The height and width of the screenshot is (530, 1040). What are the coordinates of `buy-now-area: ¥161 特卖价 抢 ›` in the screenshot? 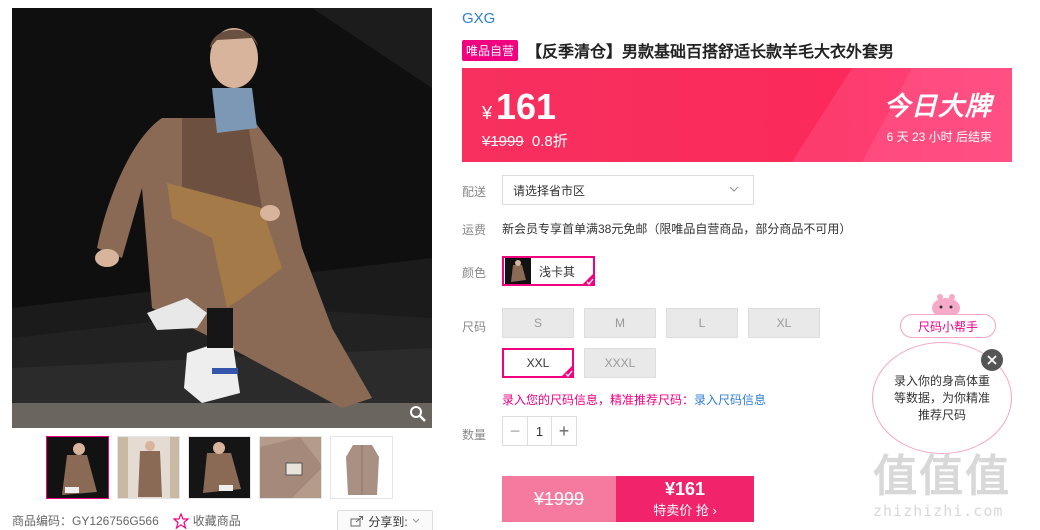 It's located at (685, 499).